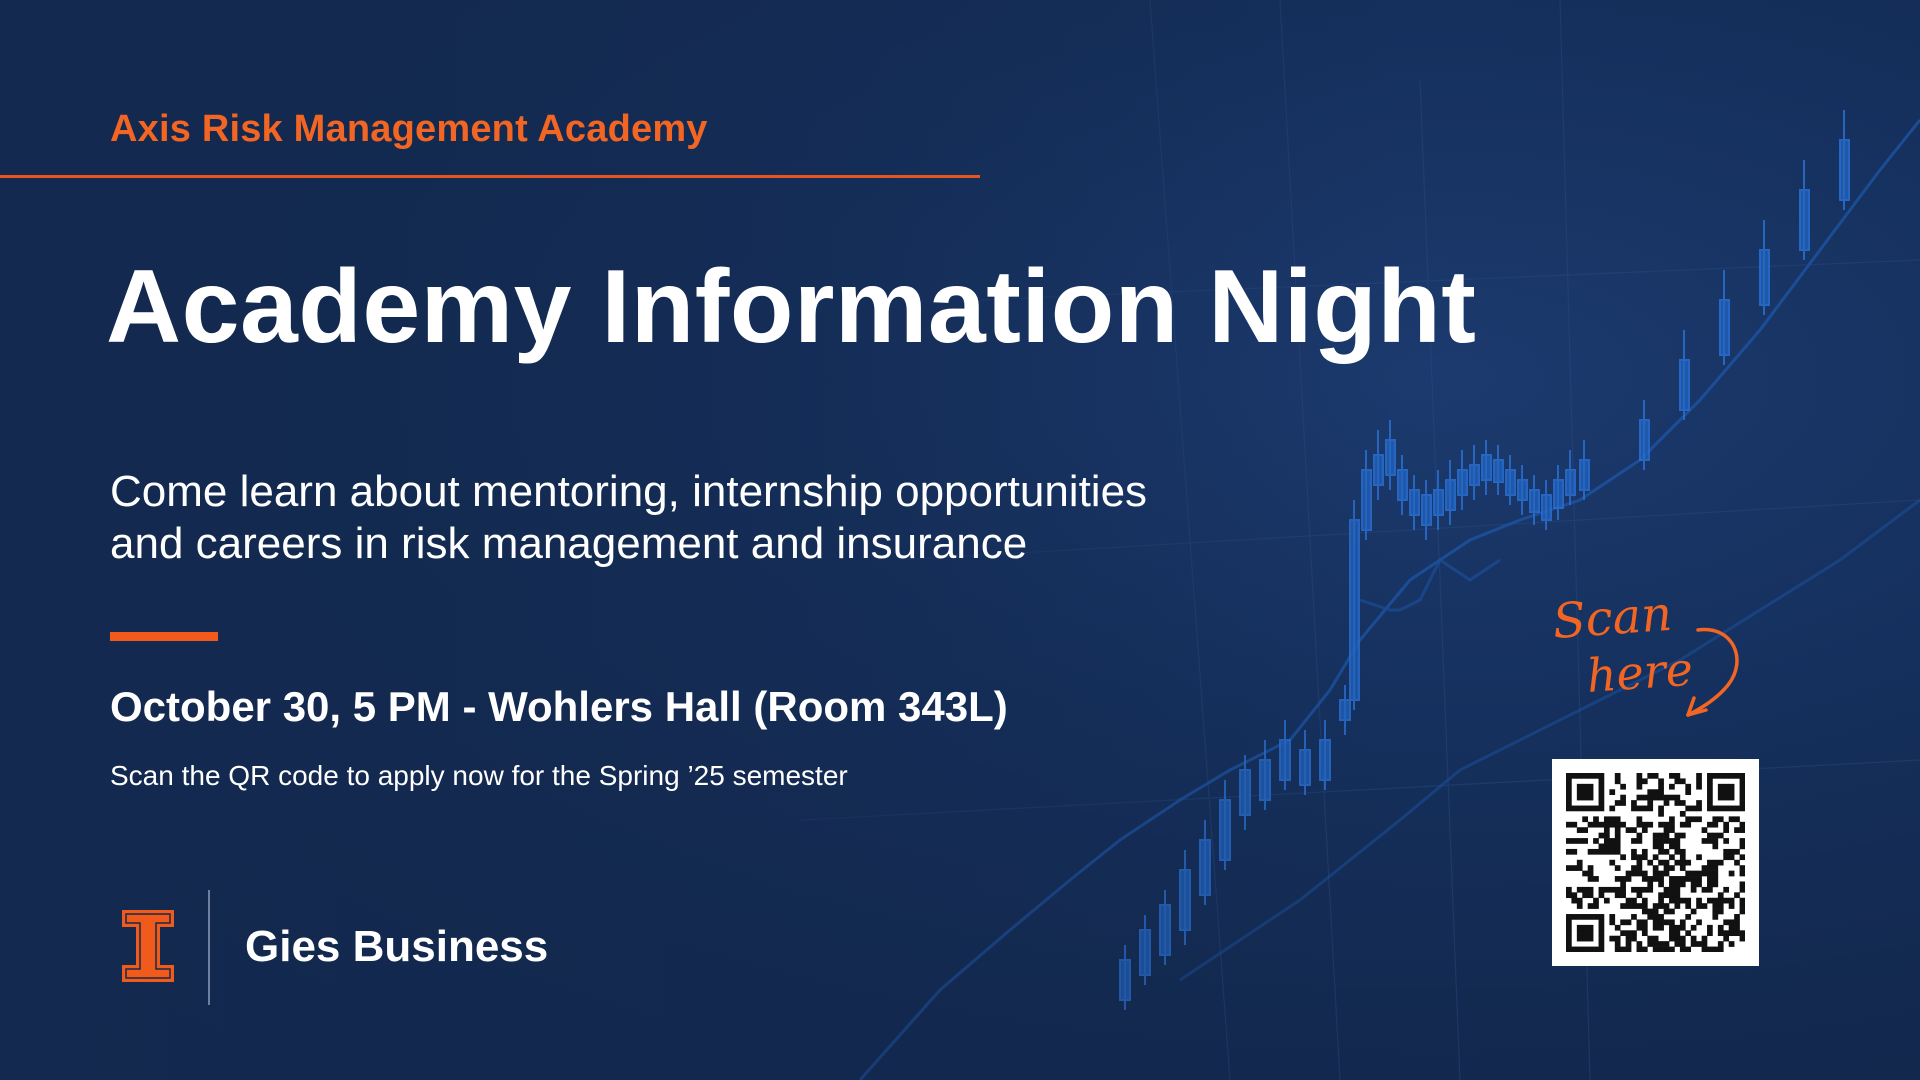  I want to click on qr-code, so click(1655, 862).